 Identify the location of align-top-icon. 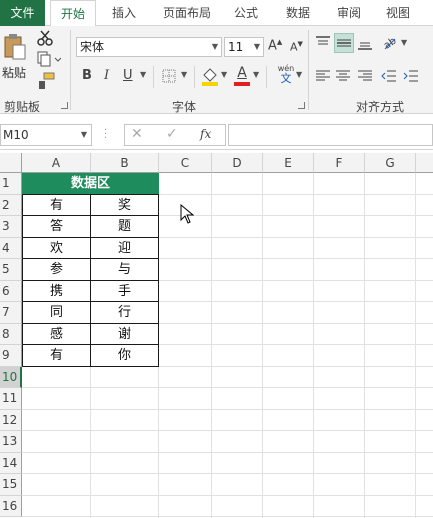
(323, 43).